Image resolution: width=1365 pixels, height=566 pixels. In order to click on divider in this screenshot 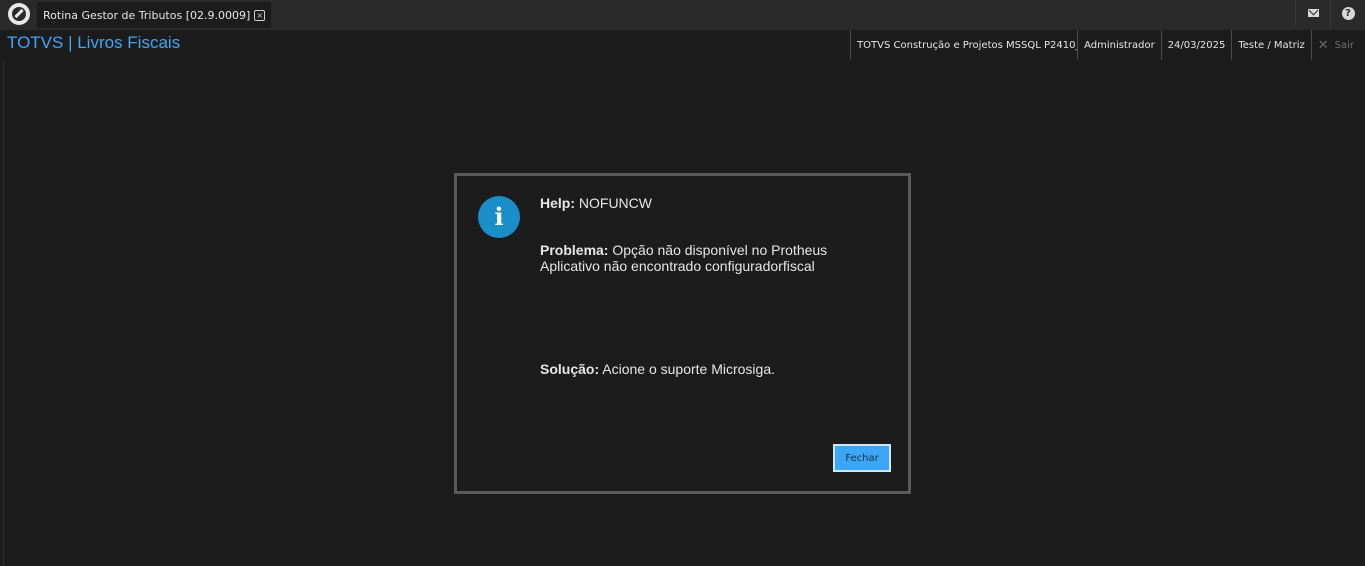, I will do `click(3, 313)`.